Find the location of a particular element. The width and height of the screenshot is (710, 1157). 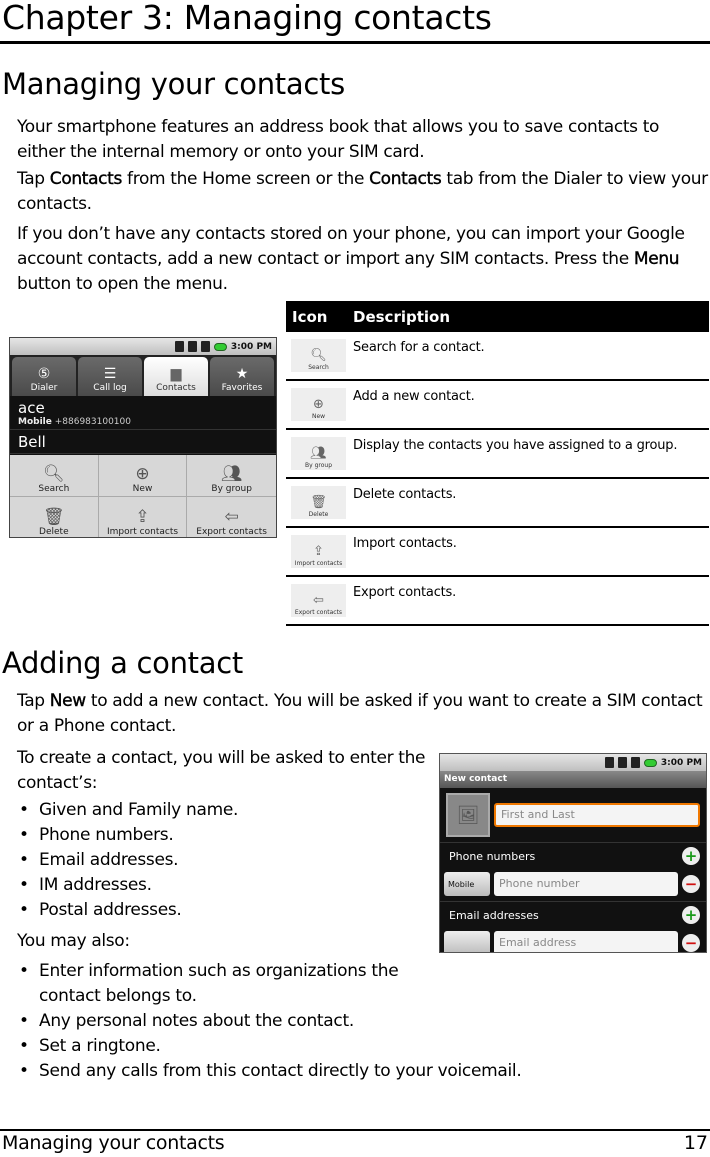

phone-numbers-section: Phone numbers + is located at coordinates (573, 856).